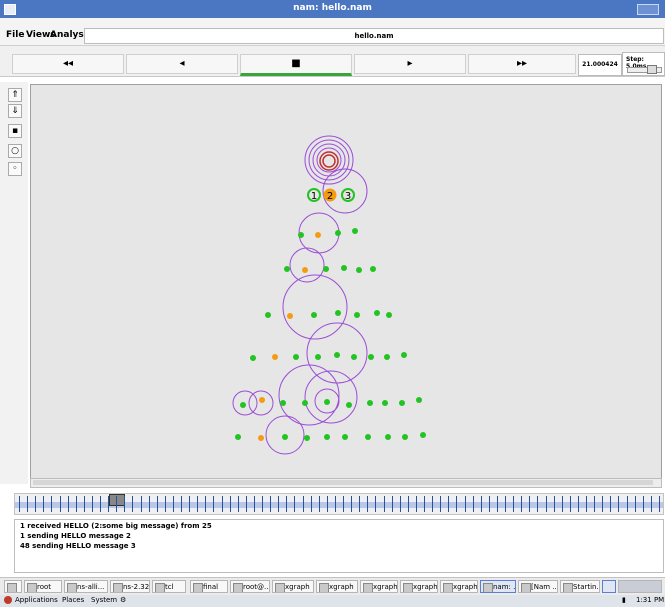  Describe the element at coordinates (13, 586) in the screenshot. I see `show-desktop-icon` at that location.